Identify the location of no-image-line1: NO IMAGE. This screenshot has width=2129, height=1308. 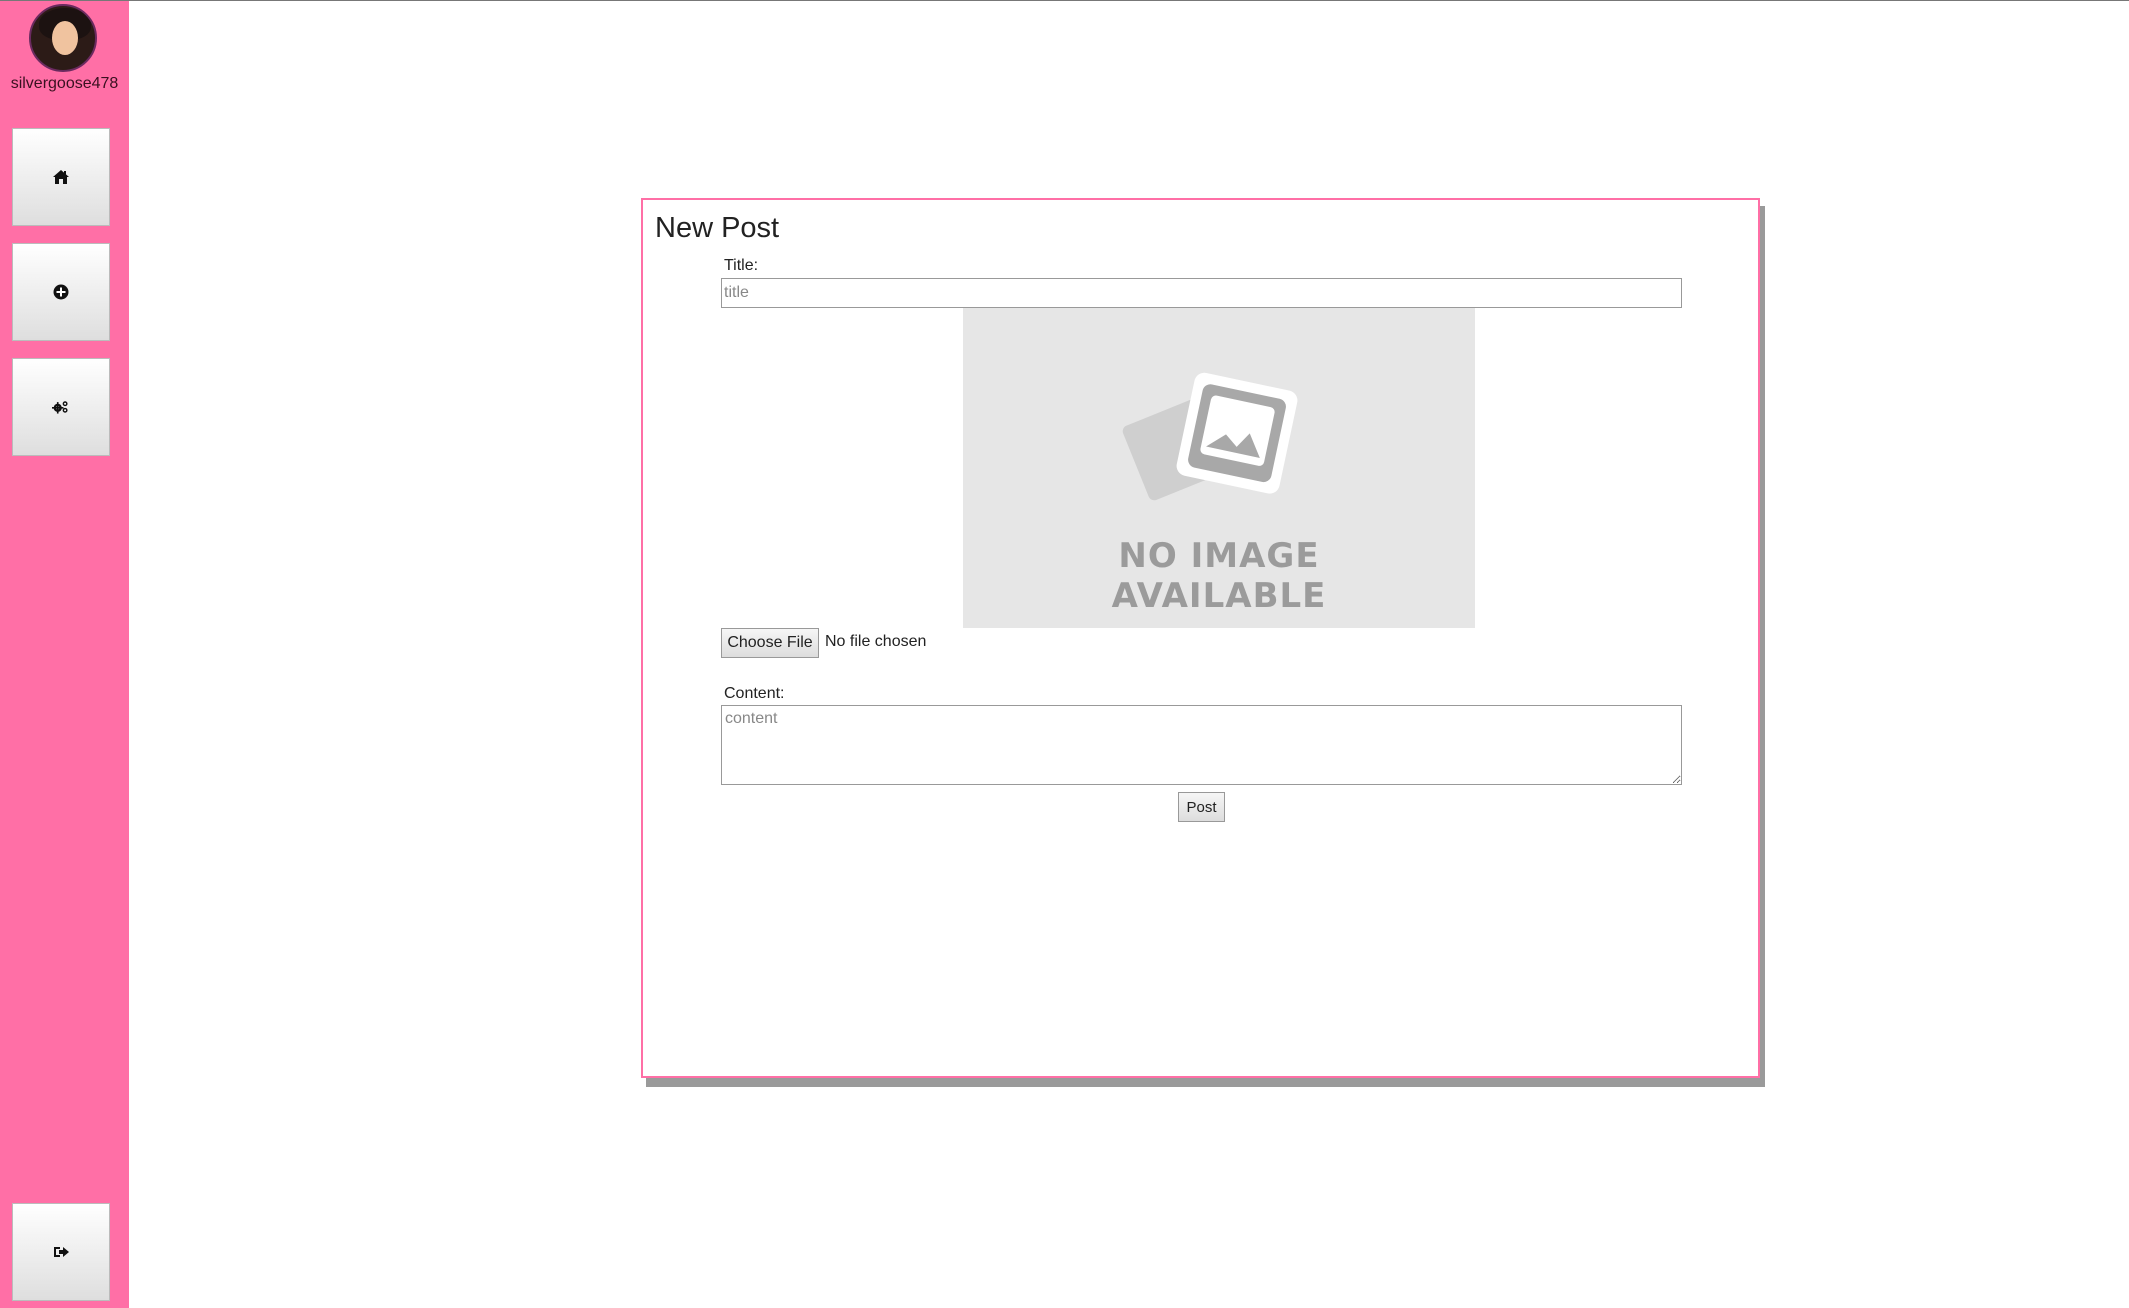
(1219, 556).